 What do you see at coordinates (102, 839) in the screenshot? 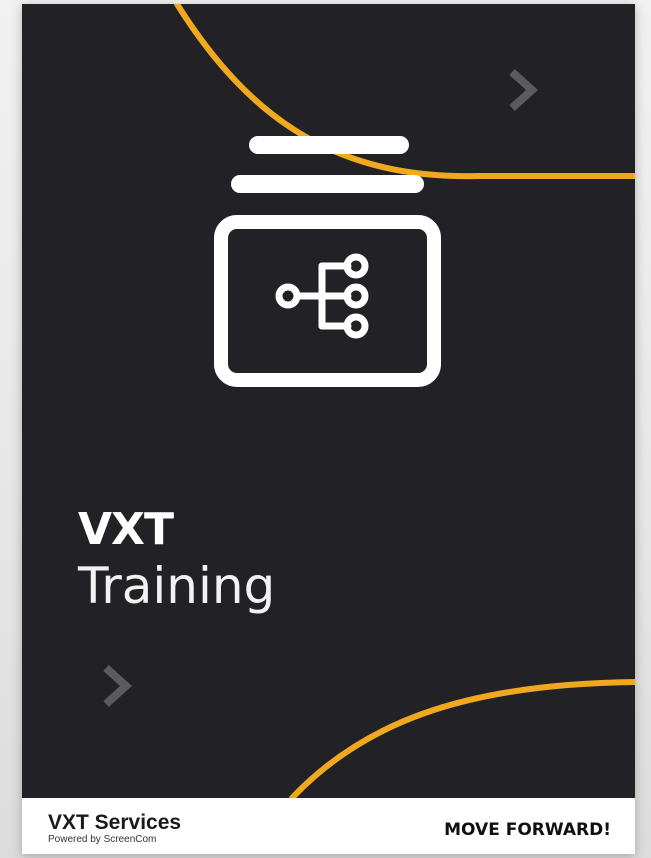
I see `brand-subtitle: Powered by ScreenCom` at bounding box center [102, 839].